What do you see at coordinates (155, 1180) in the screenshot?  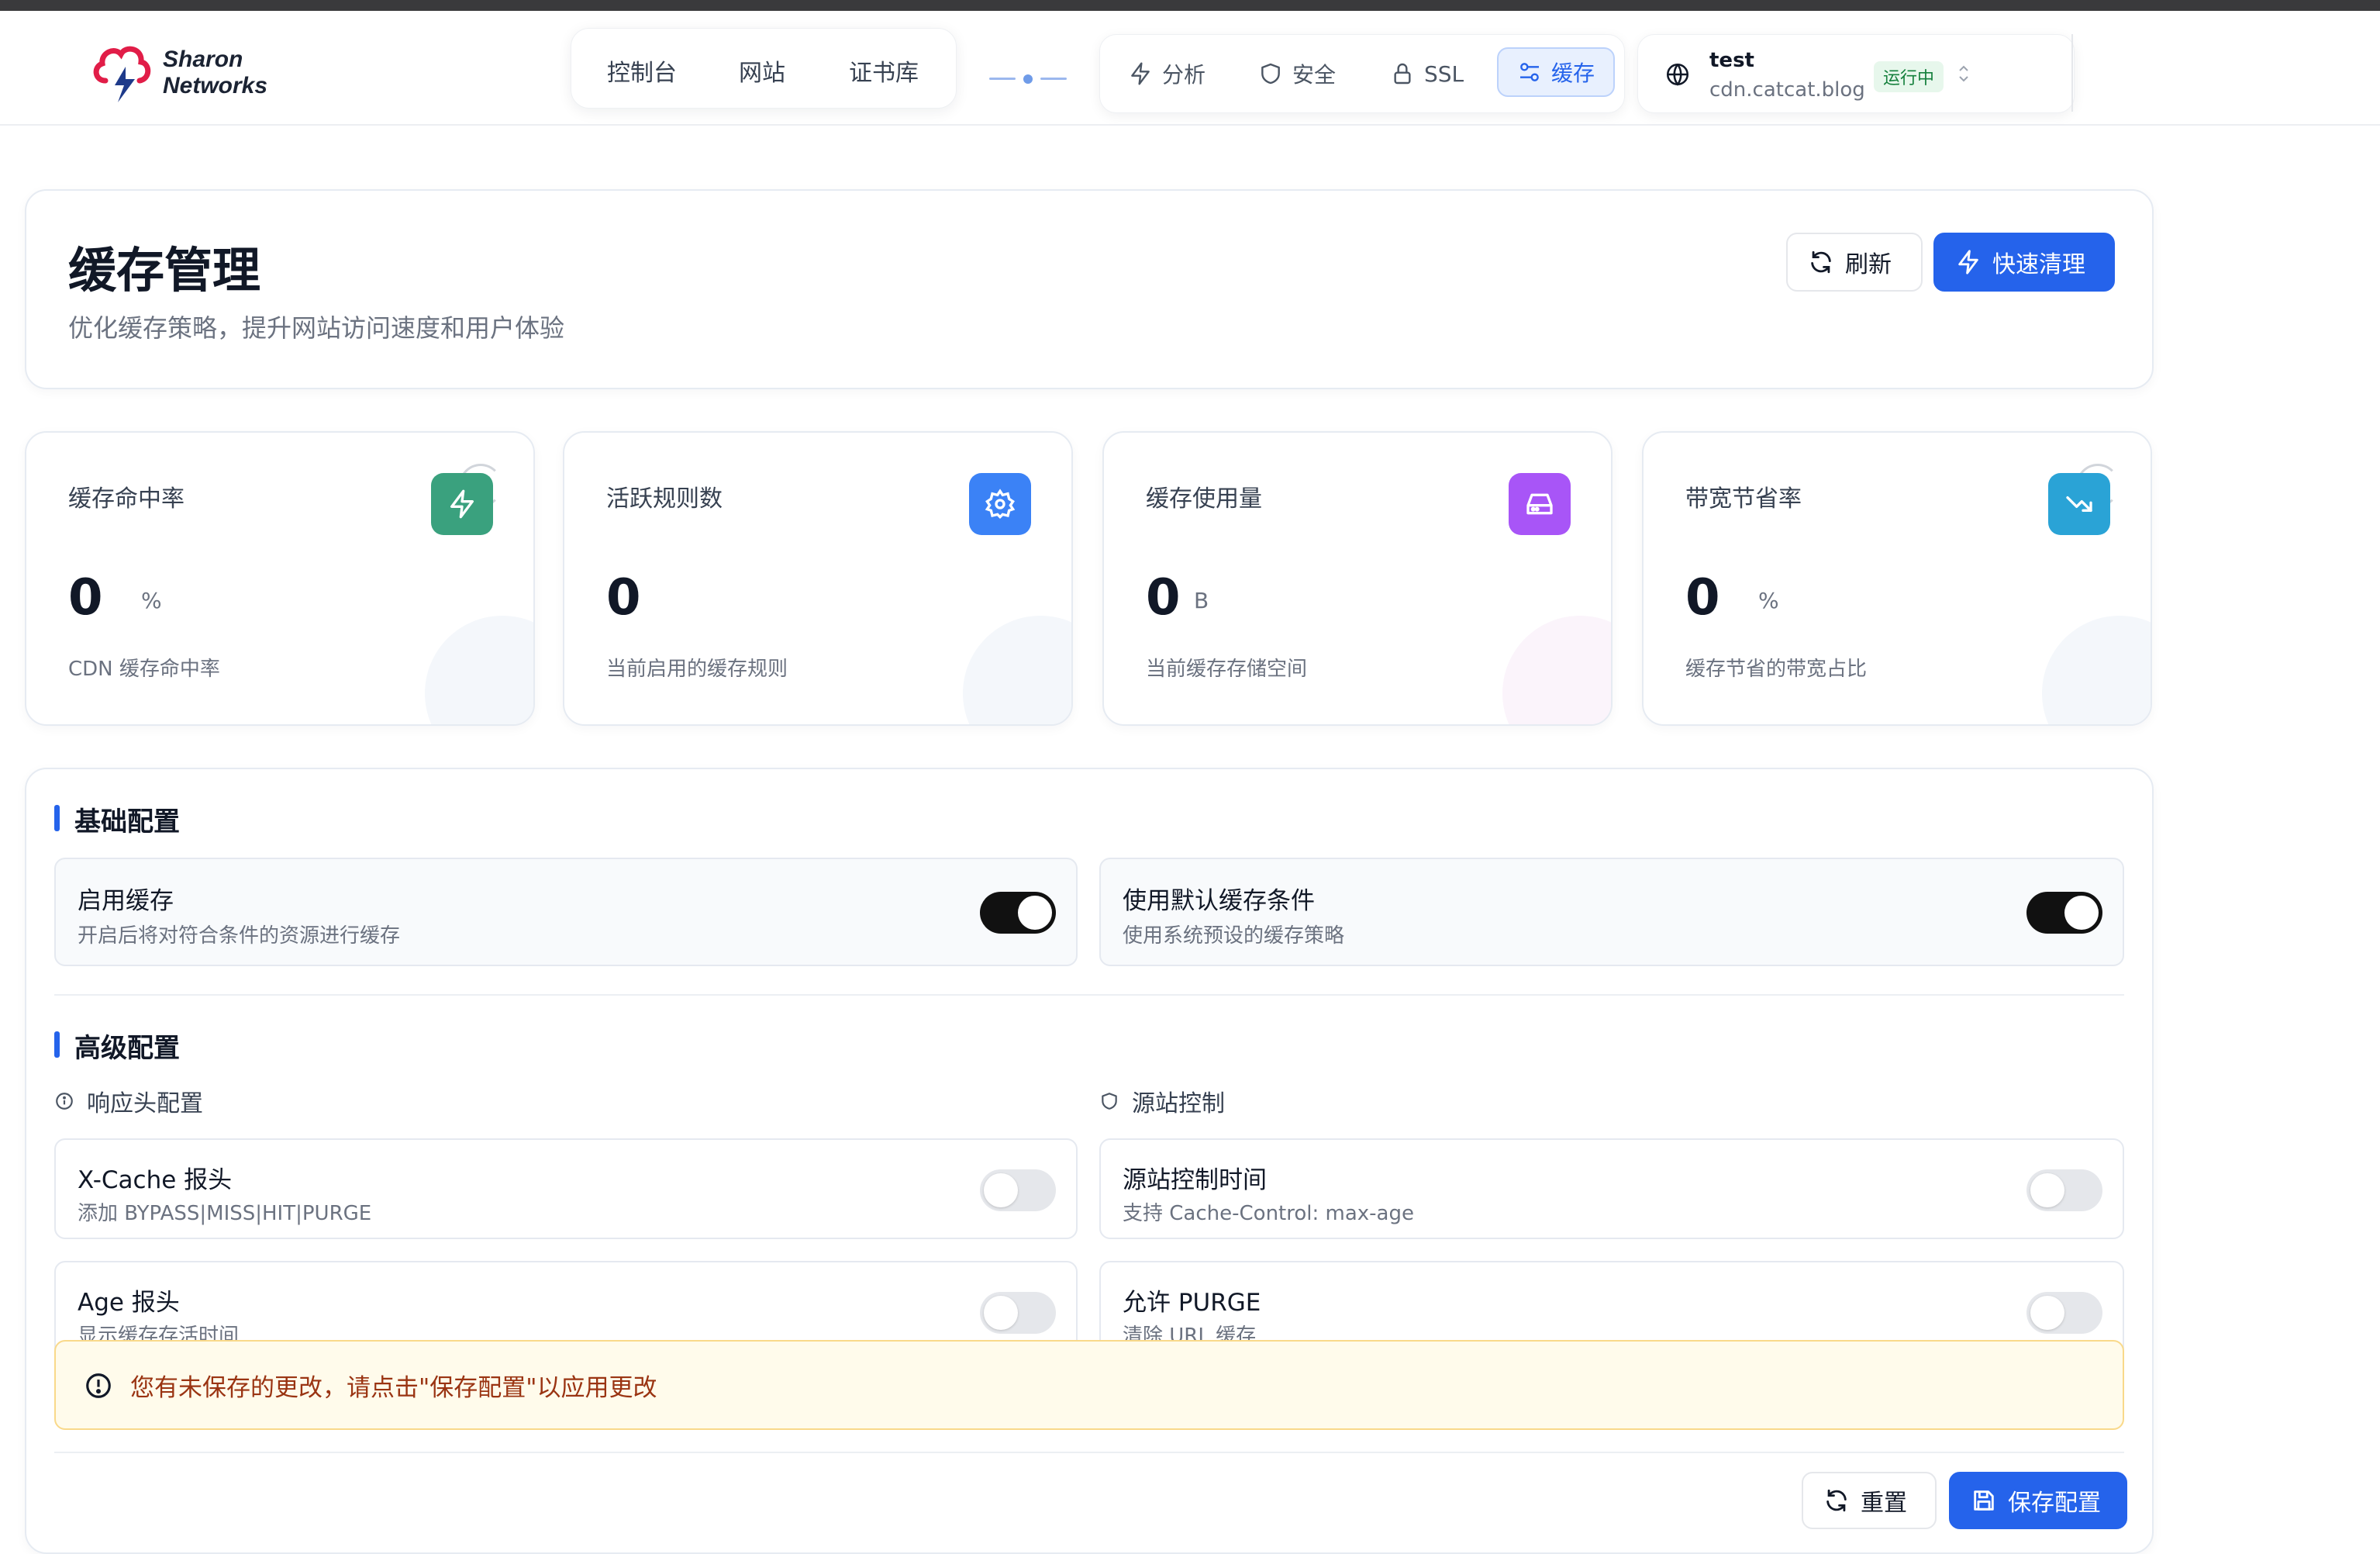 I see `option-title: X-Cache 报头` at bounding box center [155, 1180].